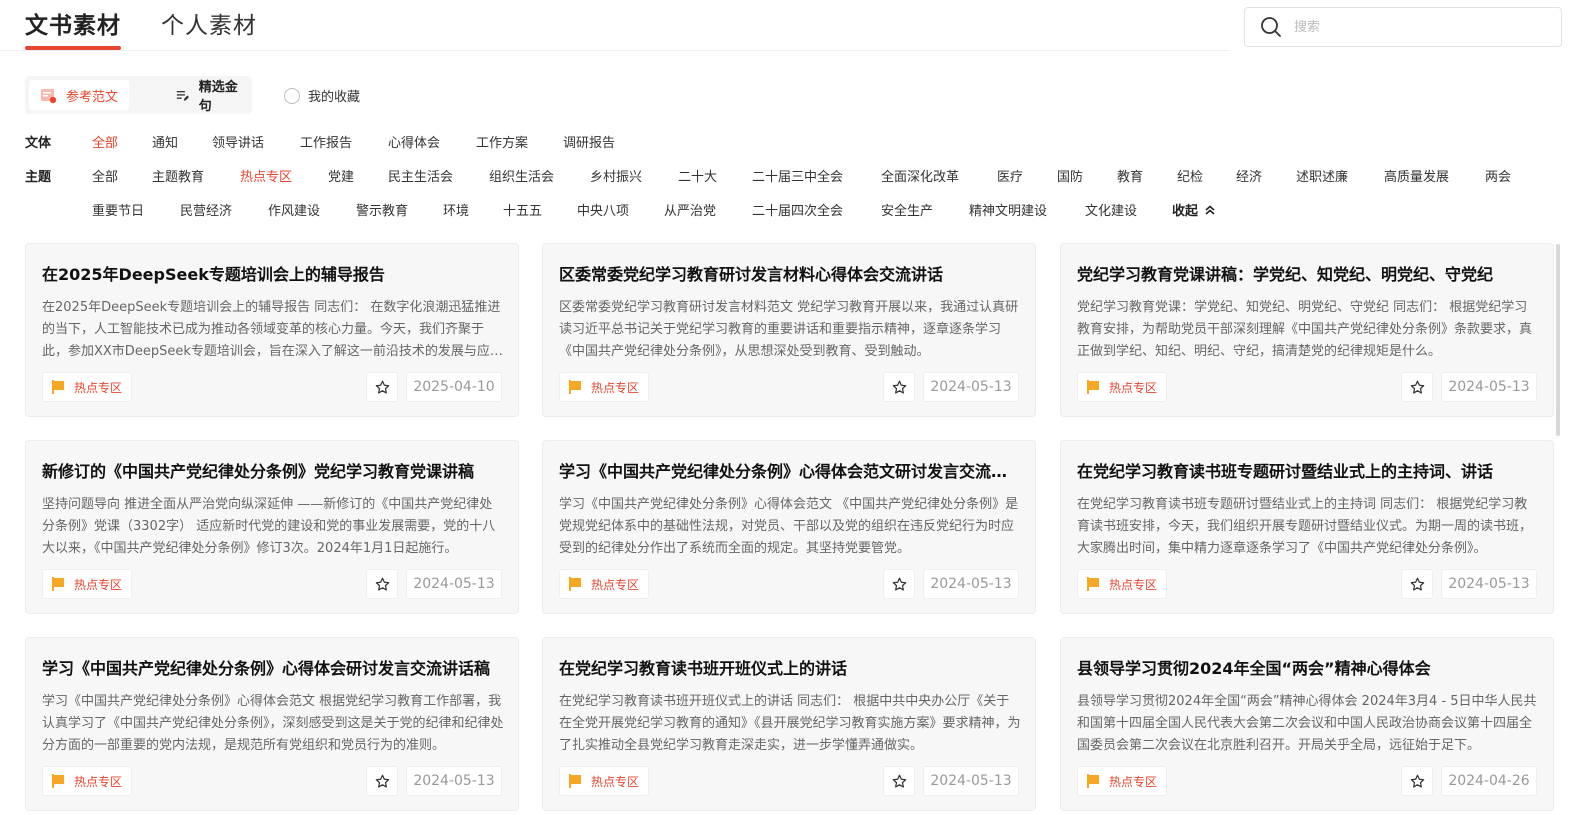  Describe the element at coordinates (1416, 175) in the screenshot. I see `topic-filter-option: 高质量发展` at that location.